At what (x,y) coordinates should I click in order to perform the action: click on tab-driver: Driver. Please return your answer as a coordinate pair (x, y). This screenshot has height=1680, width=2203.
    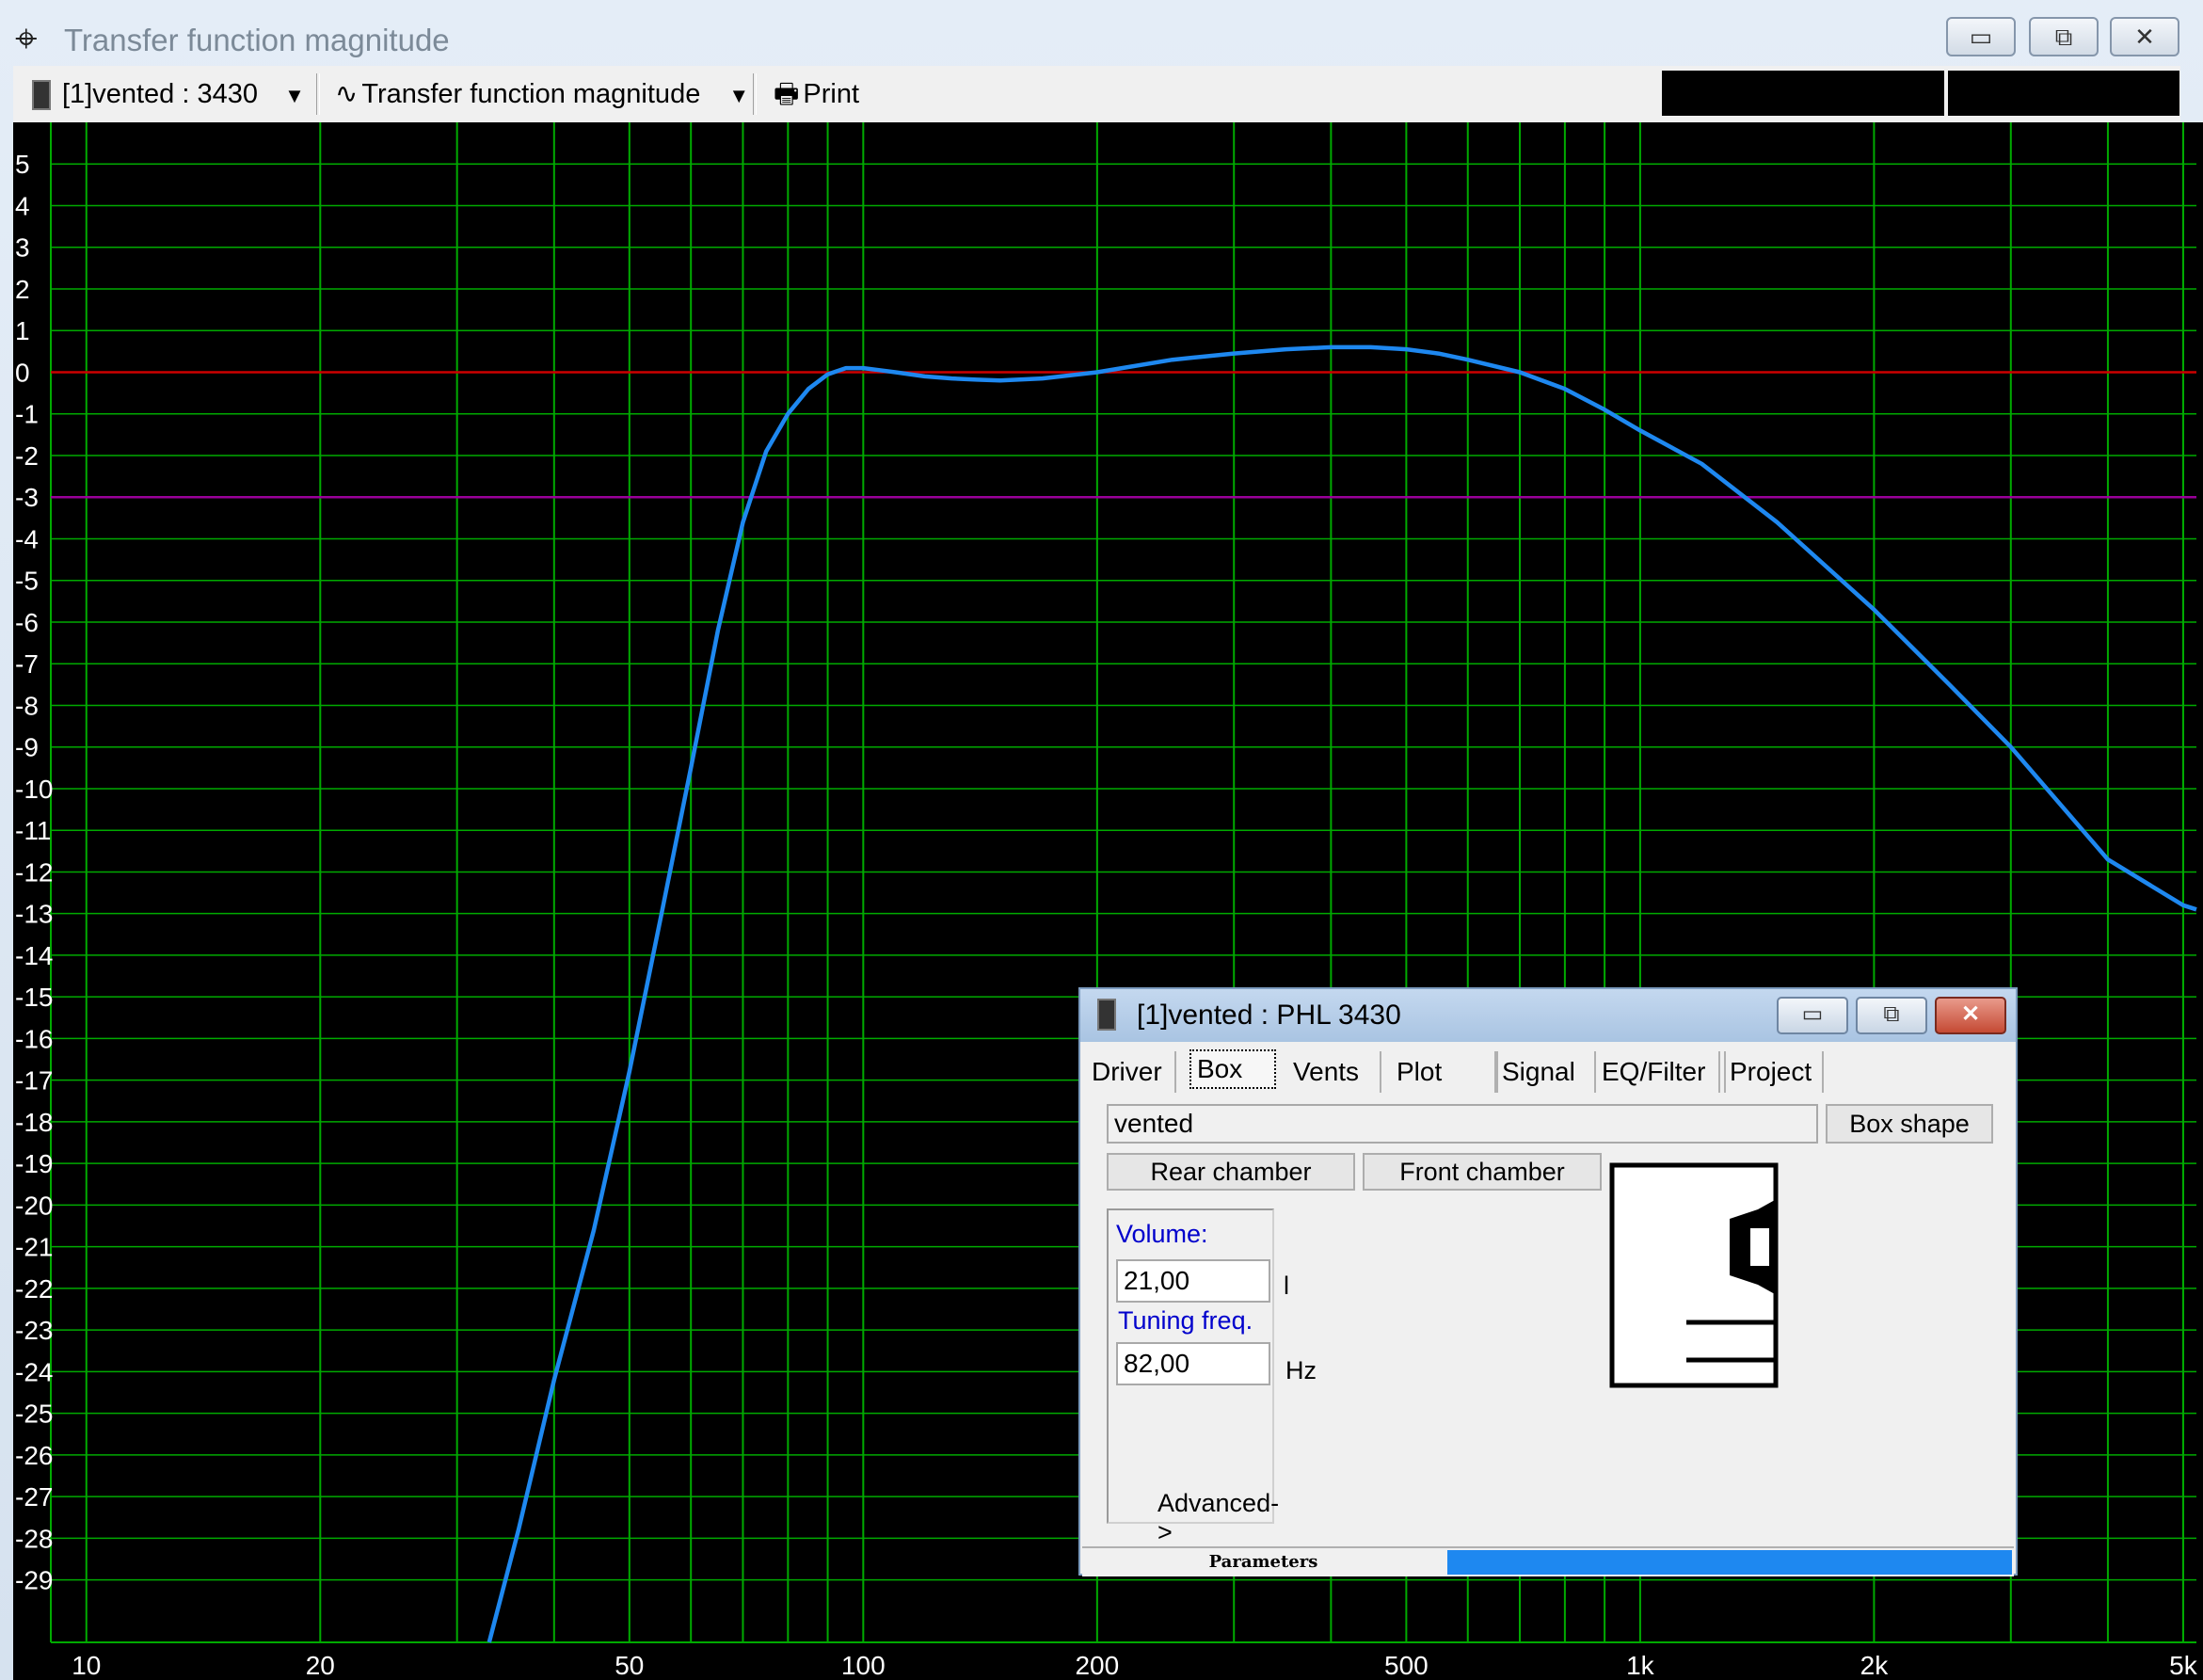
    Looking at the image, I should click on (1131, 1072).